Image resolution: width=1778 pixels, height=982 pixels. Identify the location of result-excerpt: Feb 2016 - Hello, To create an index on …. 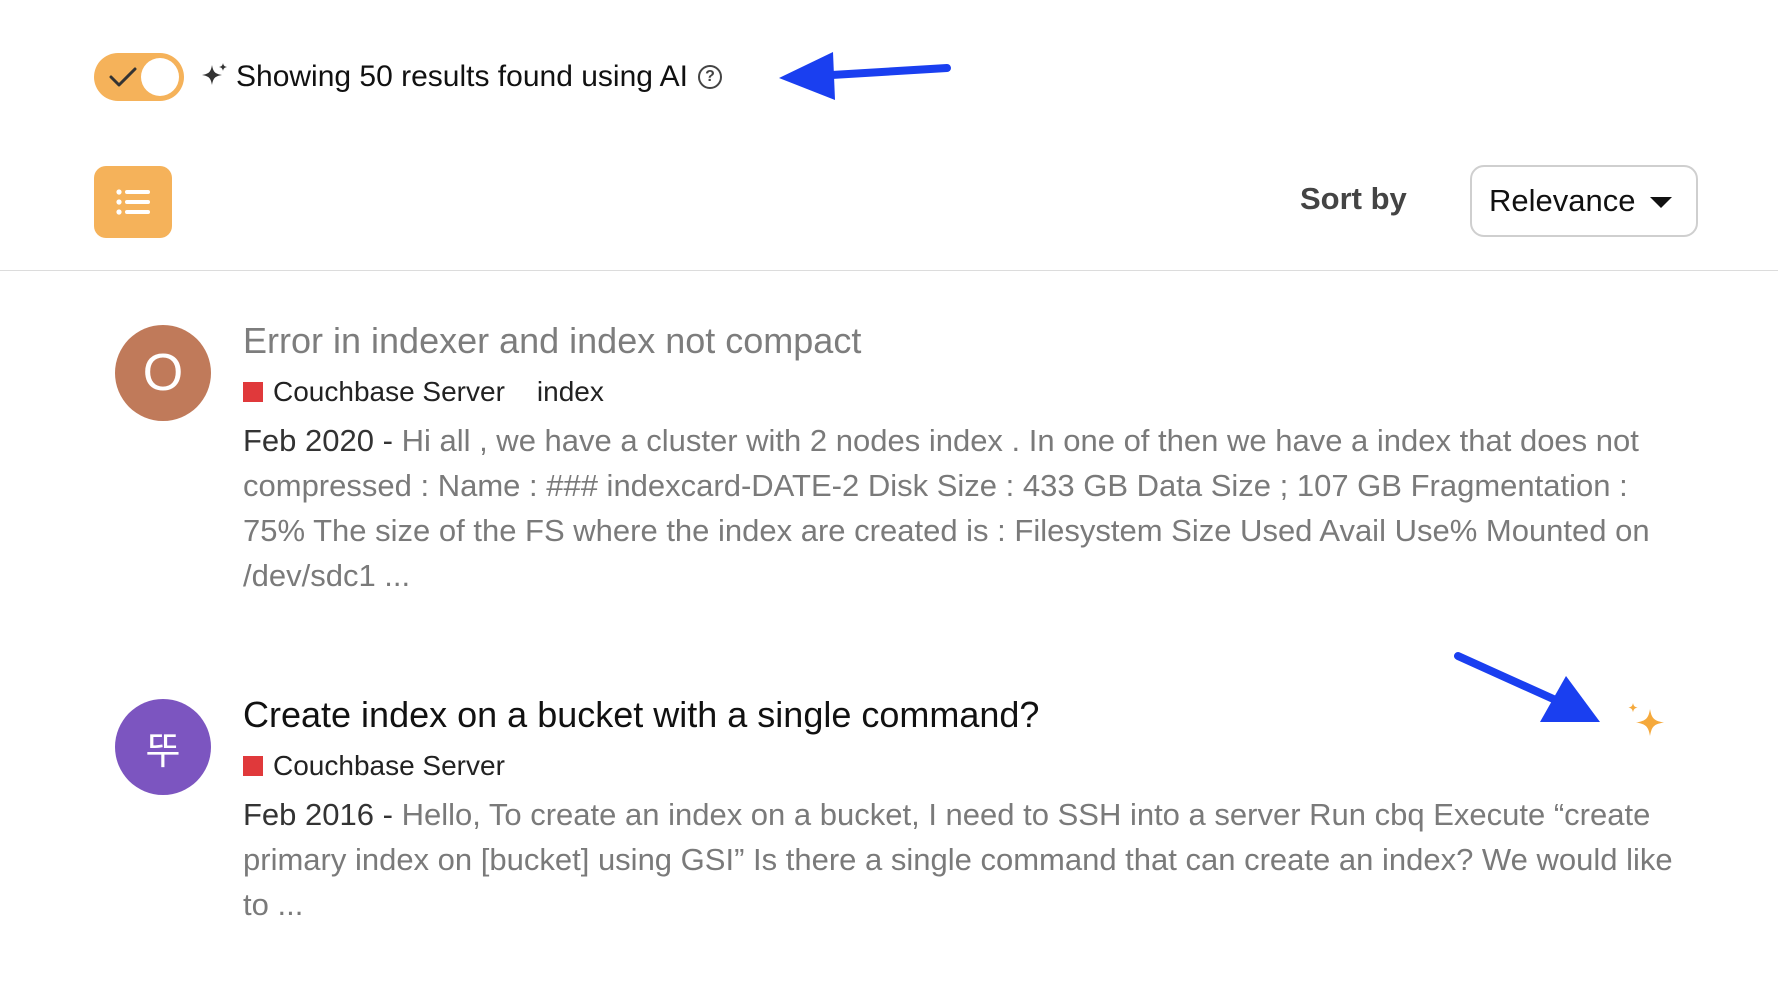
(963, 859).